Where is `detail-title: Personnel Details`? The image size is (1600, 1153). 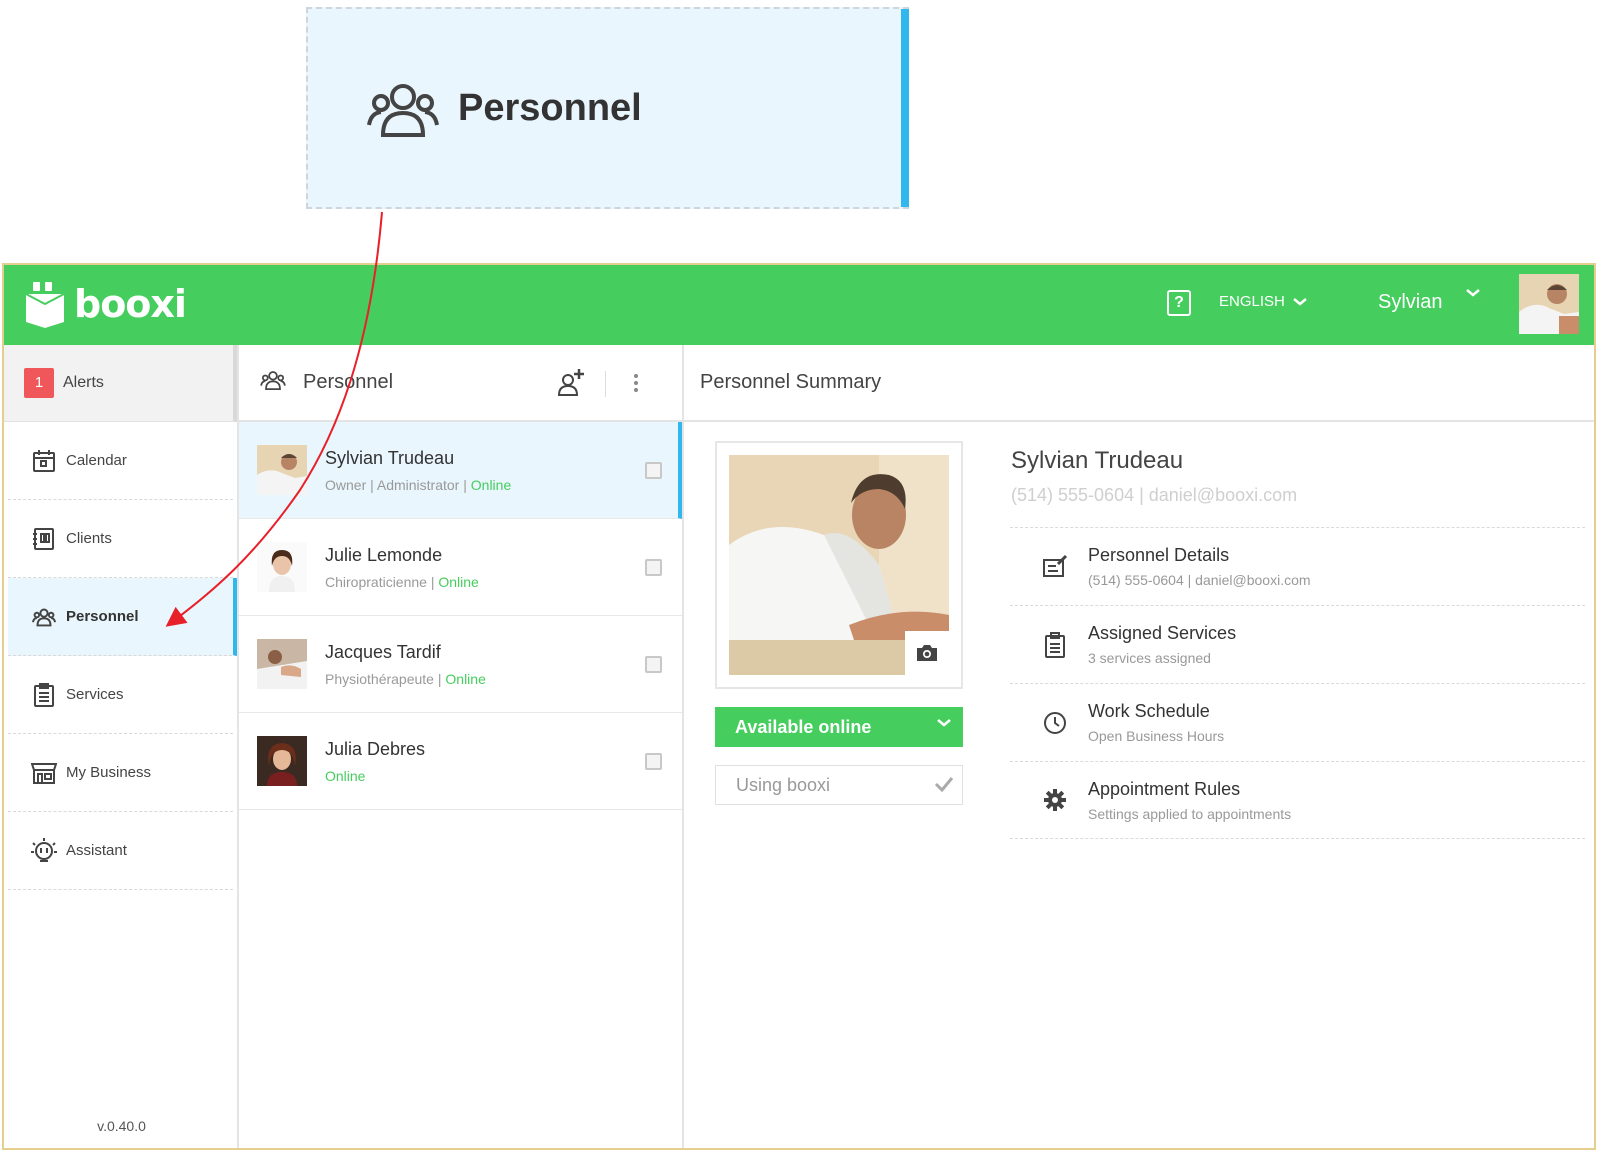 detail-title: Personnel Details is located at coordinates (1159, 555).